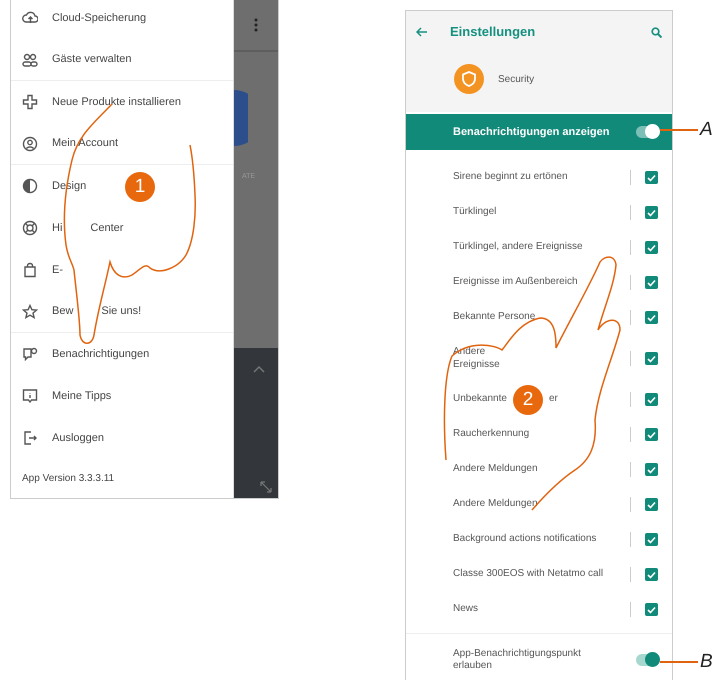 The width and height of the screenshot is (716, 680). What do you see at coordinates (553, 398) in the screenshot?
I see `row-label: er` at bounding box center [553, 398].